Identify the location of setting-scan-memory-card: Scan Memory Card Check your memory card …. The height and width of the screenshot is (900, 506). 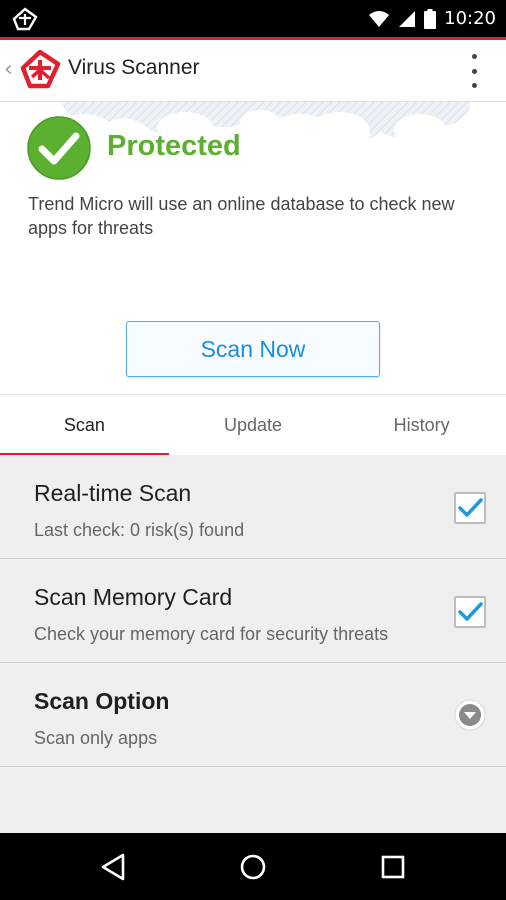
(253, 611).